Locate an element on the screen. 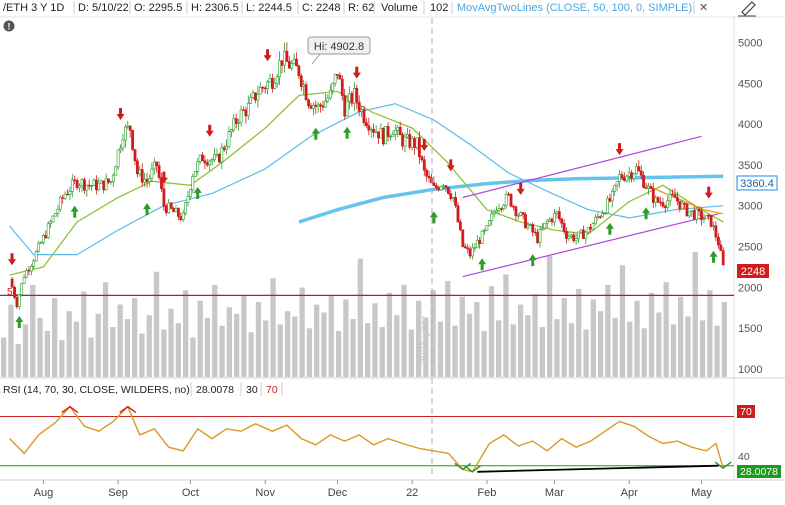 The height and width of the screenshot is (505, 785). ma-value-text: 3360.4 is located at coordinates (757, 184).